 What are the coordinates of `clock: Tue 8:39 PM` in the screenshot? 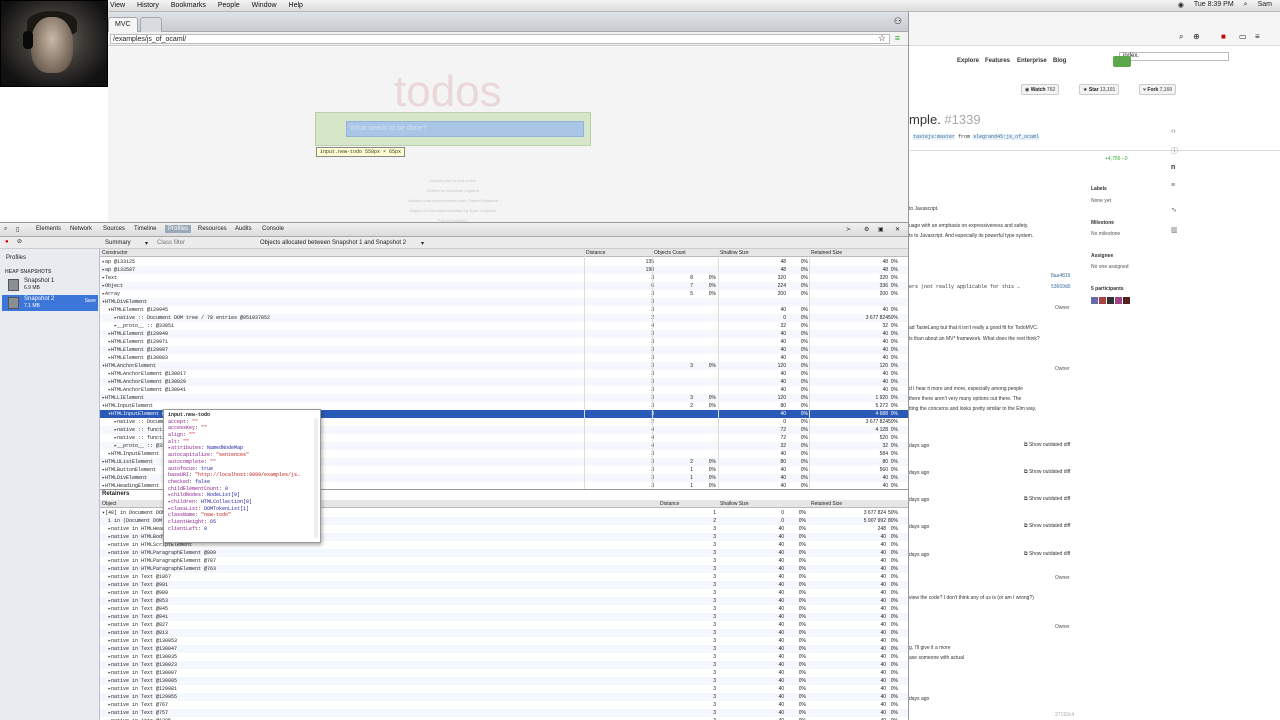 It's located at (1214, 5).